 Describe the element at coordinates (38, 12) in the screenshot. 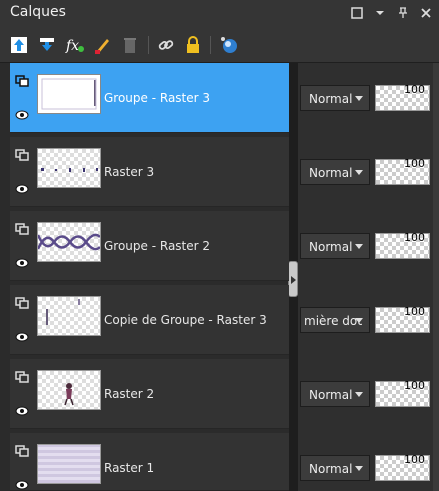

I see `panel-title: Calques` at that location.